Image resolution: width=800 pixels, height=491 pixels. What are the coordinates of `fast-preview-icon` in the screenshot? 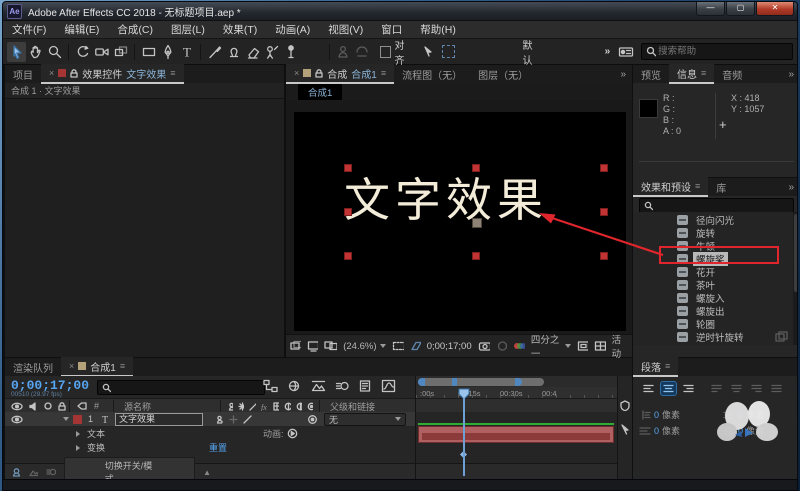 It's located at (583, 346).